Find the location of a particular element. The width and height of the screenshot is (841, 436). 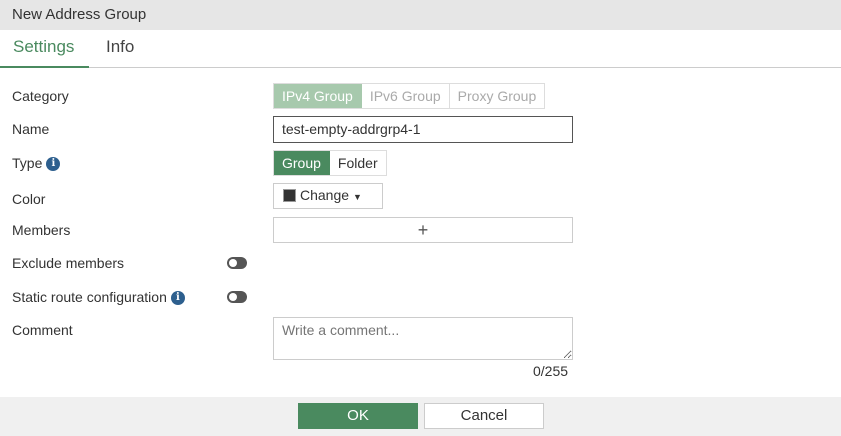

comment-label: Comment is located at coordinates (42, 330).